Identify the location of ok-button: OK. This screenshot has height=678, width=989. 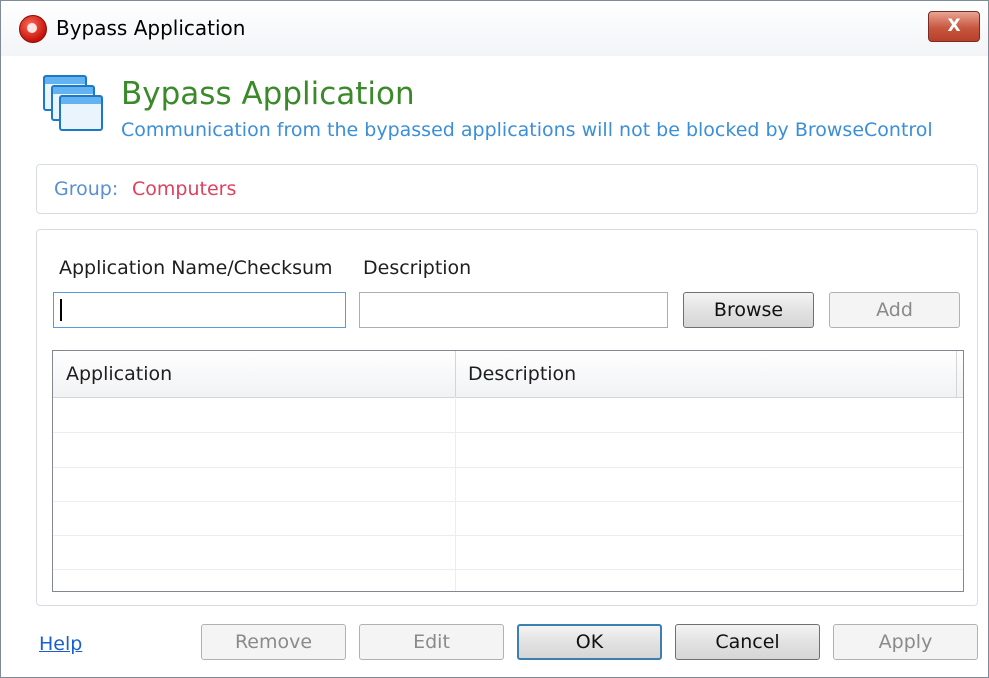
(589, 642).